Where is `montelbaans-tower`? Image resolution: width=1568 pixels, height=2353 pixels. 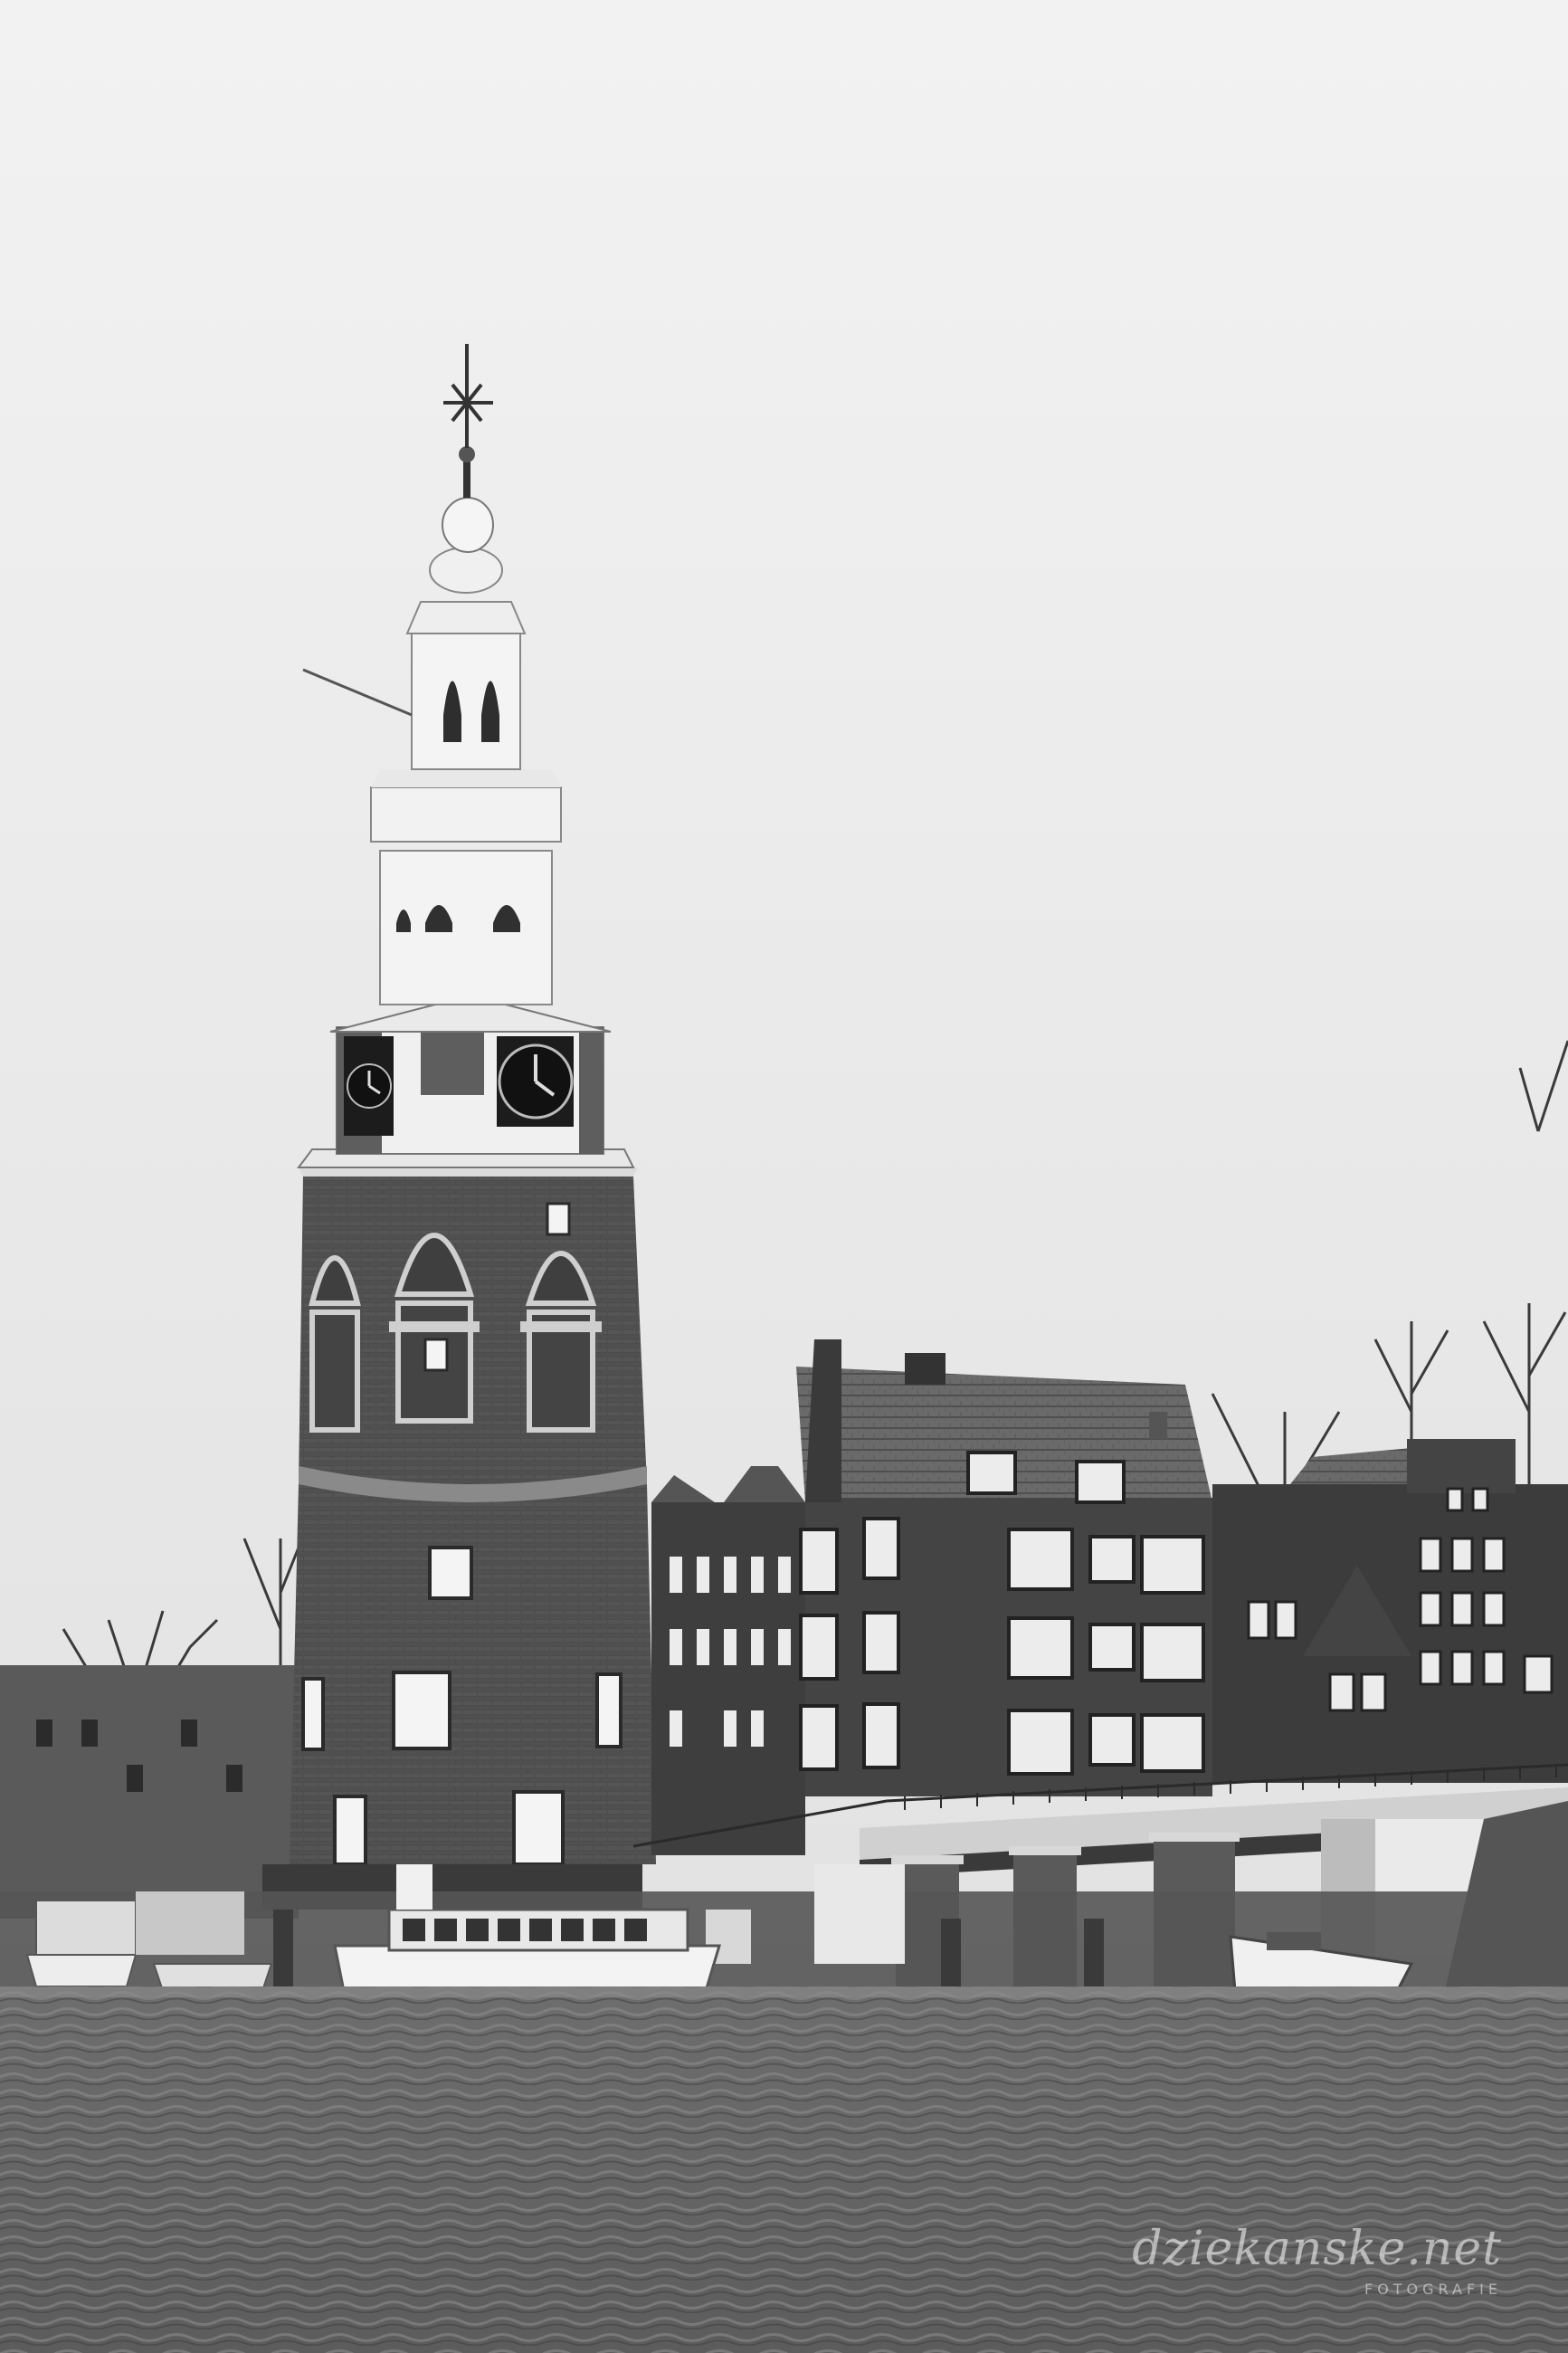 montelbaans-tower is located at coordinates (459, 1538).